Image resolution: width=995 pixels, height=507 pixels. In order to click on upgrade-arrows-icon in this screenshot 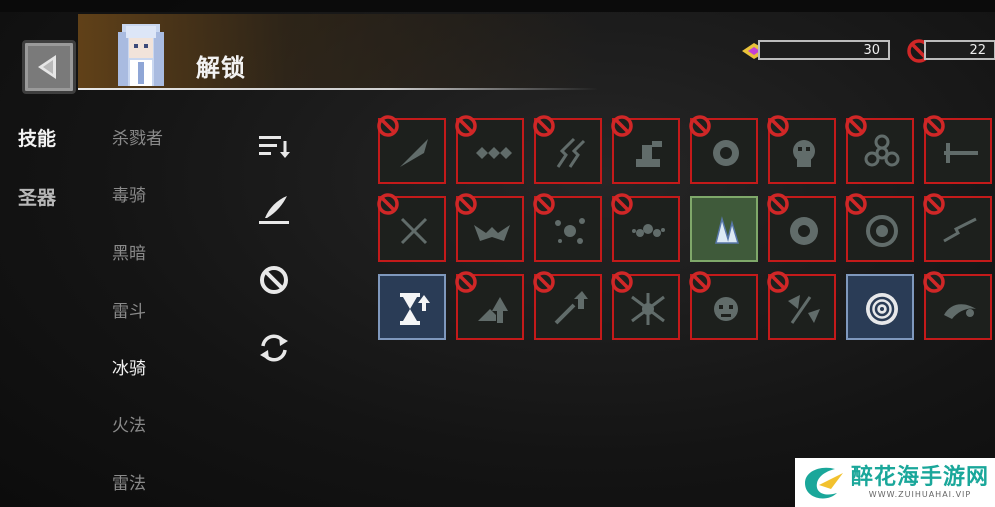, I will do `click(493, 310)`.